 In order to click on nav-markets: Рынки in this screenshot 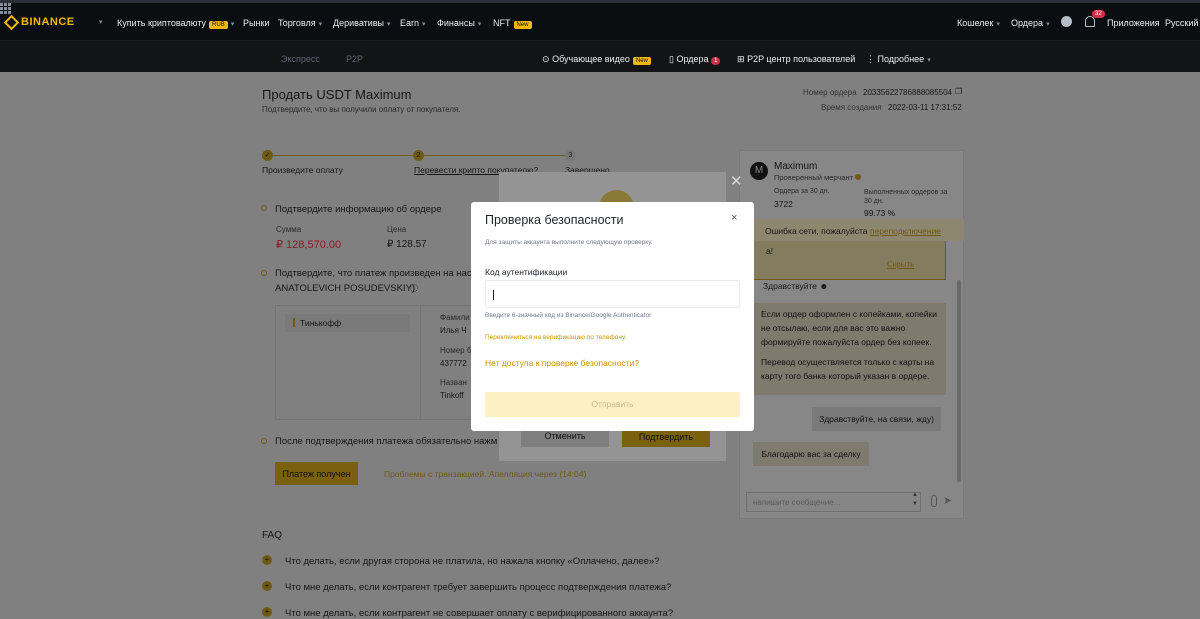, I will do `click(256, 23)`.